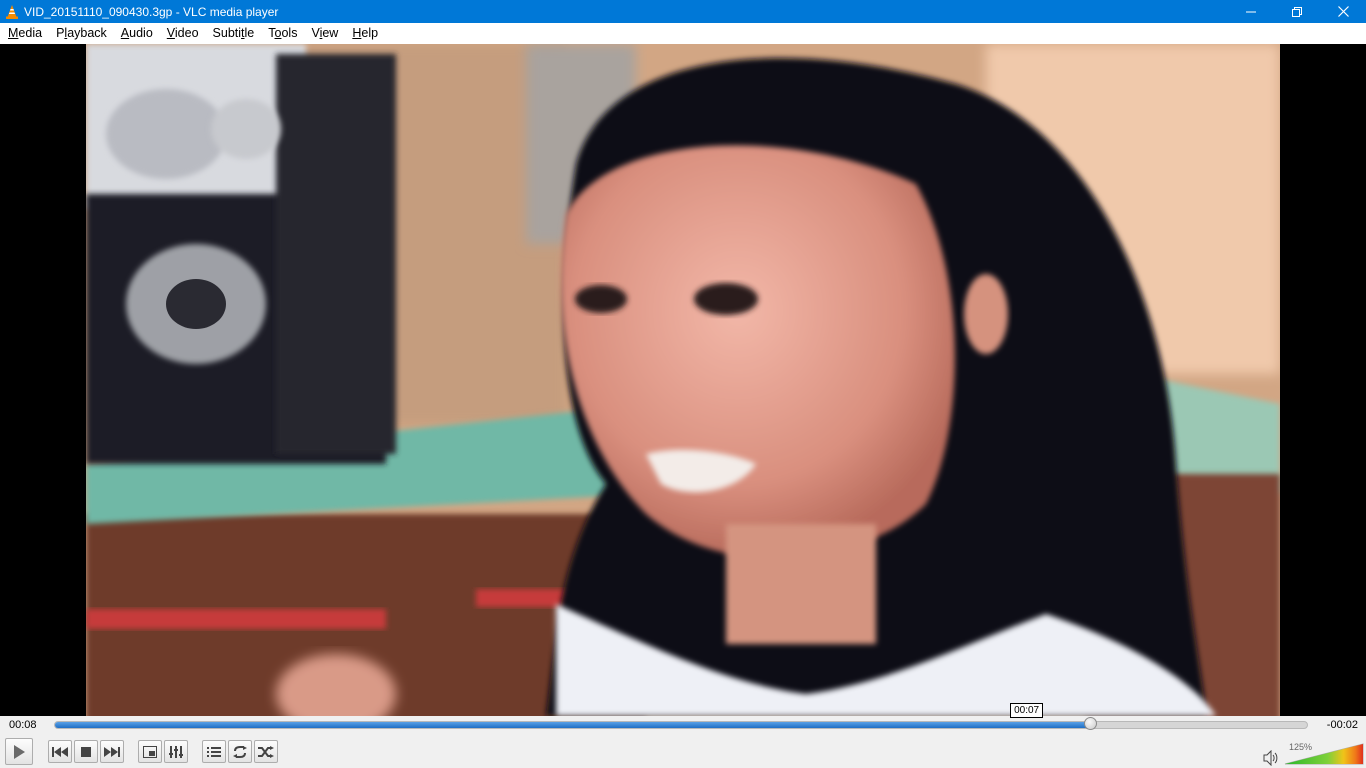 Image resolution: width=1366 pixels, height=768 pixels. What do you see at coordinates (282, 33) in the screenshot?
I see `menu-tools: Tools` at bounding box center [282, 33].